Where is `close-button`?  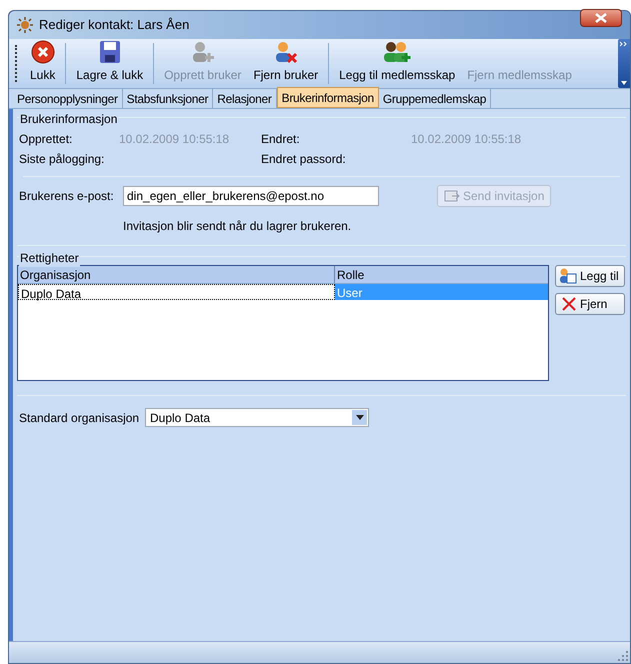 close-button is located at coordinates (601, 18).